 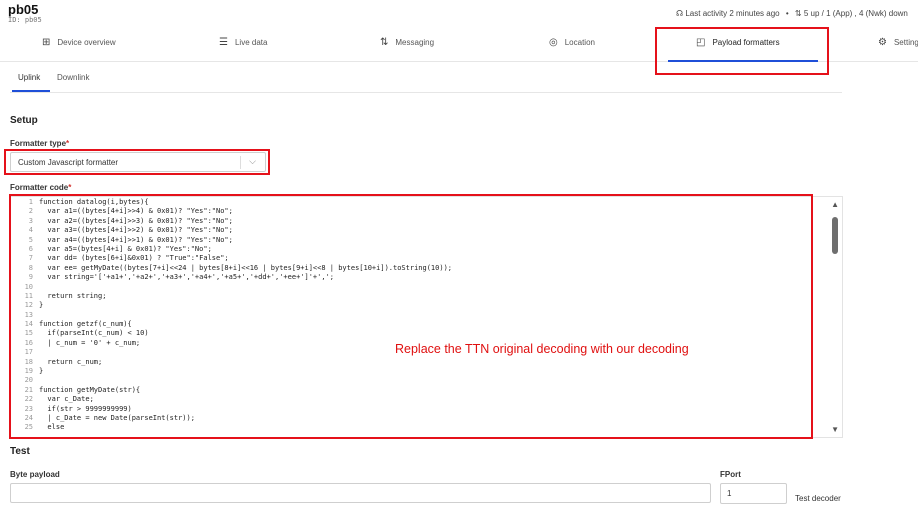 I want to click on label-text: Formatter type, so click(x=38, y=143).